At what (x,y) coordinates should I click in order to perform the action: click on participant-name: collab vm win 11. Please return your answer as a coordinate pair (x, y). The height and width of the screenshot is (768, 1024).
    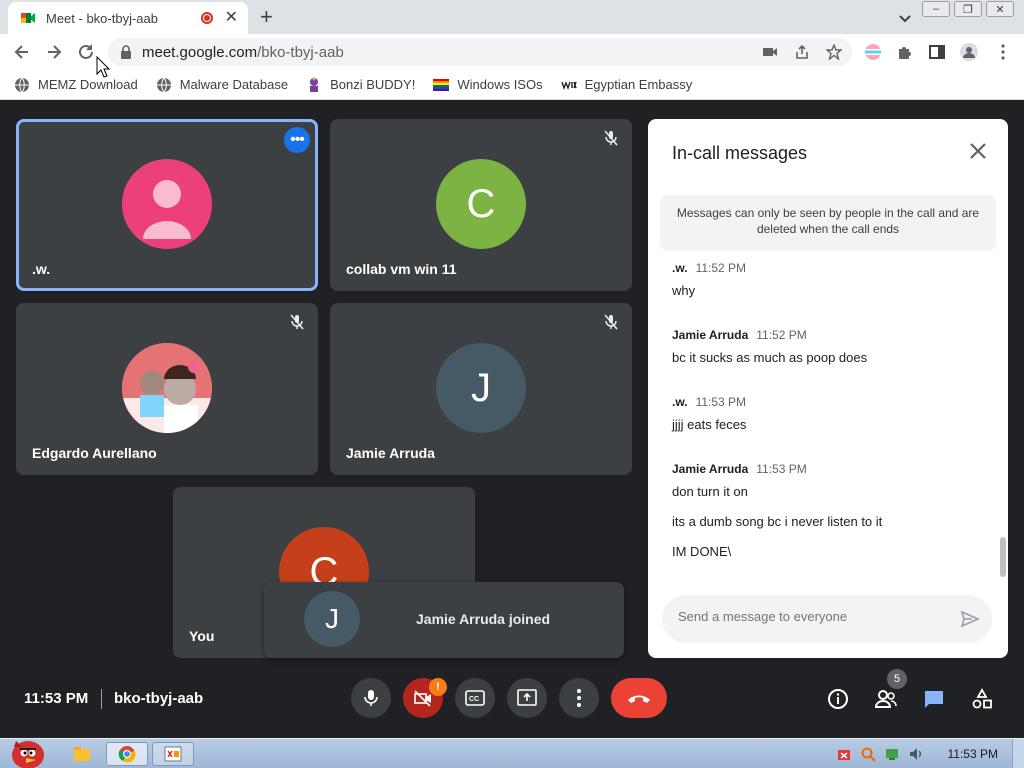
    Looking at the image, I should click on (401, 269).